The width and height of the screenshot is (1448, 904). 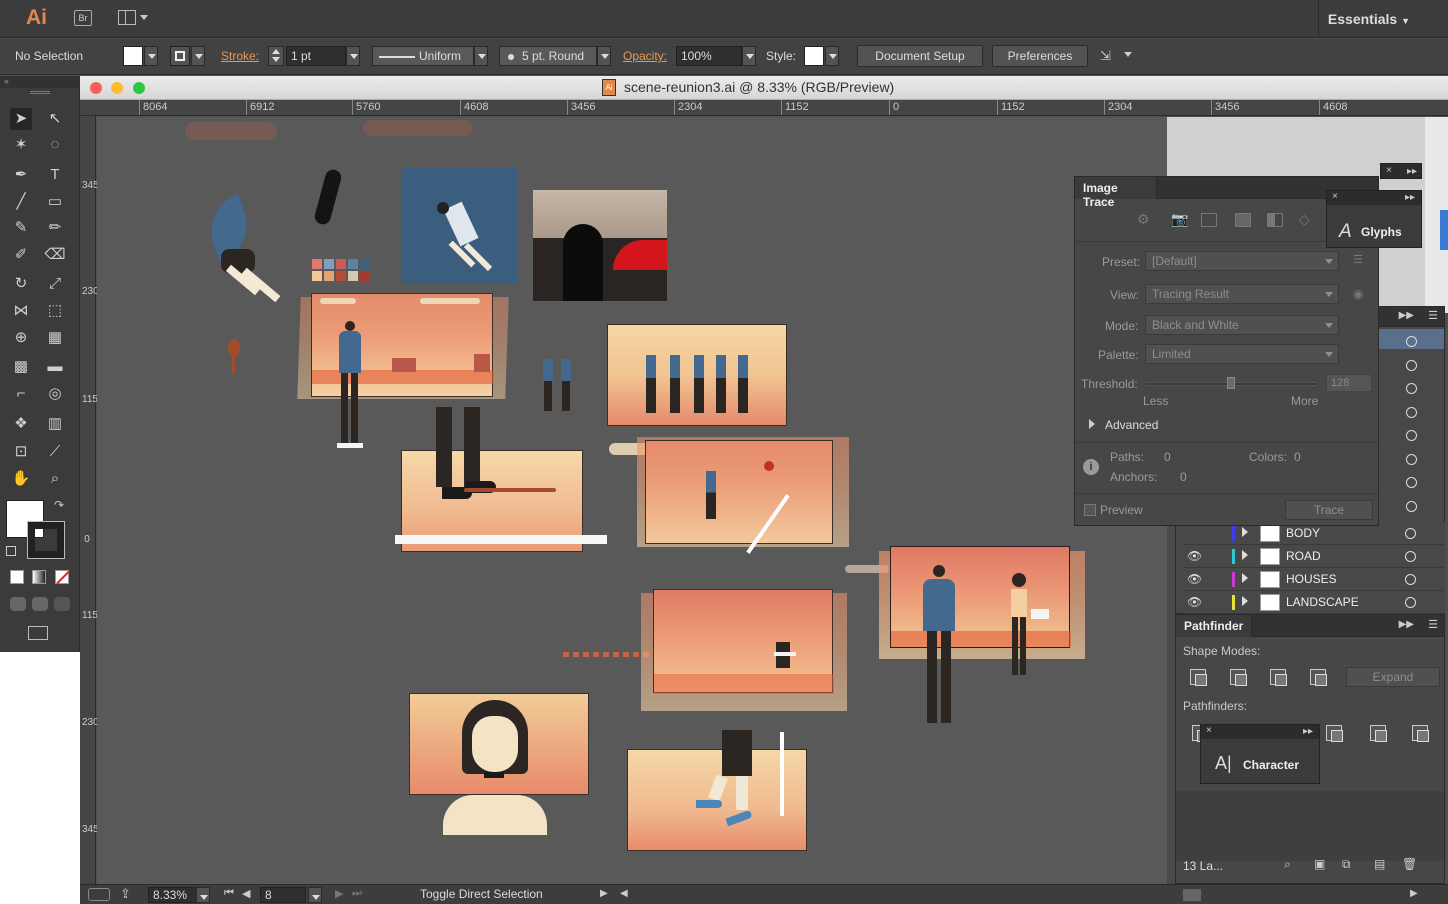 I want to click on fill-dropdown, so click(x=151, y=56).